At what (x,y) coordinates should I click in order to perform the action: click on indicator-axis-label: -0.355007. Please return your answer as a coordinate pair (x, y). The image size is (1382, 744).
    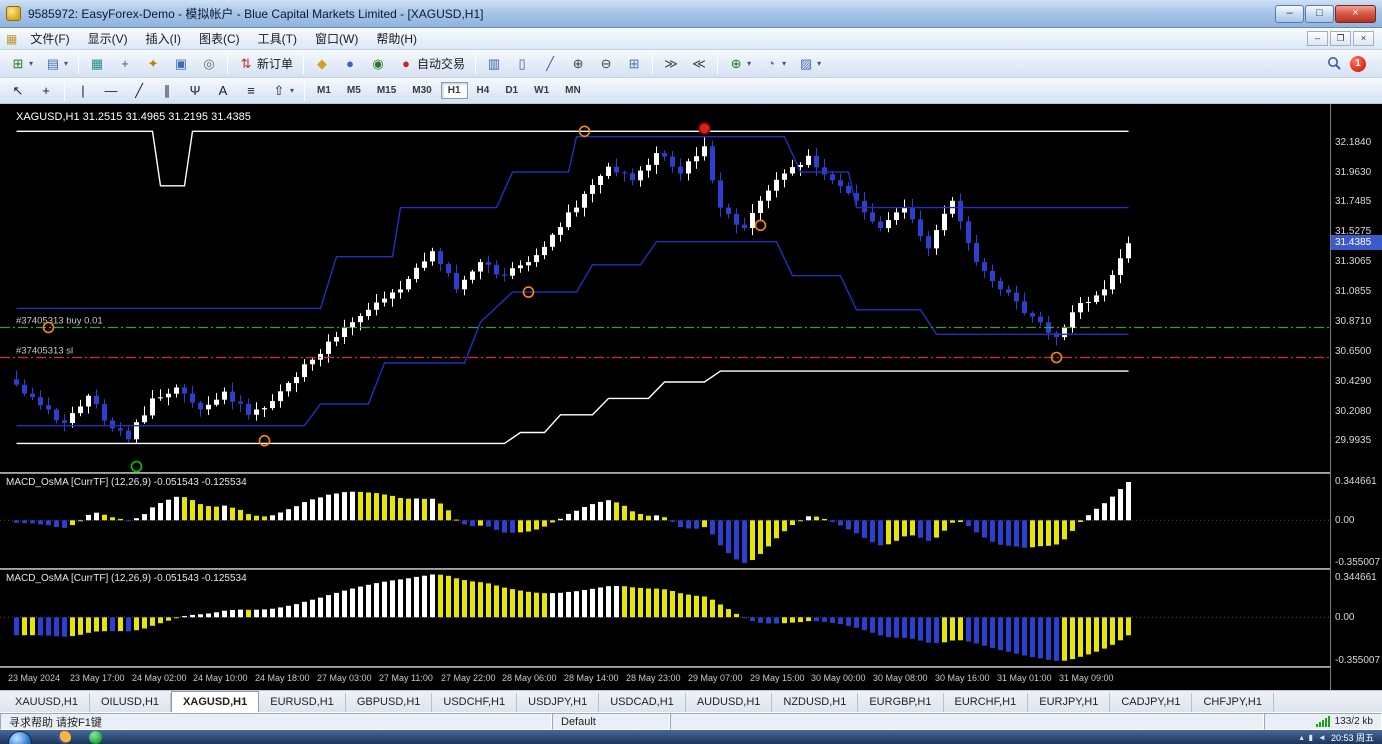
    Looking at the image, I should click on (1358, 660).